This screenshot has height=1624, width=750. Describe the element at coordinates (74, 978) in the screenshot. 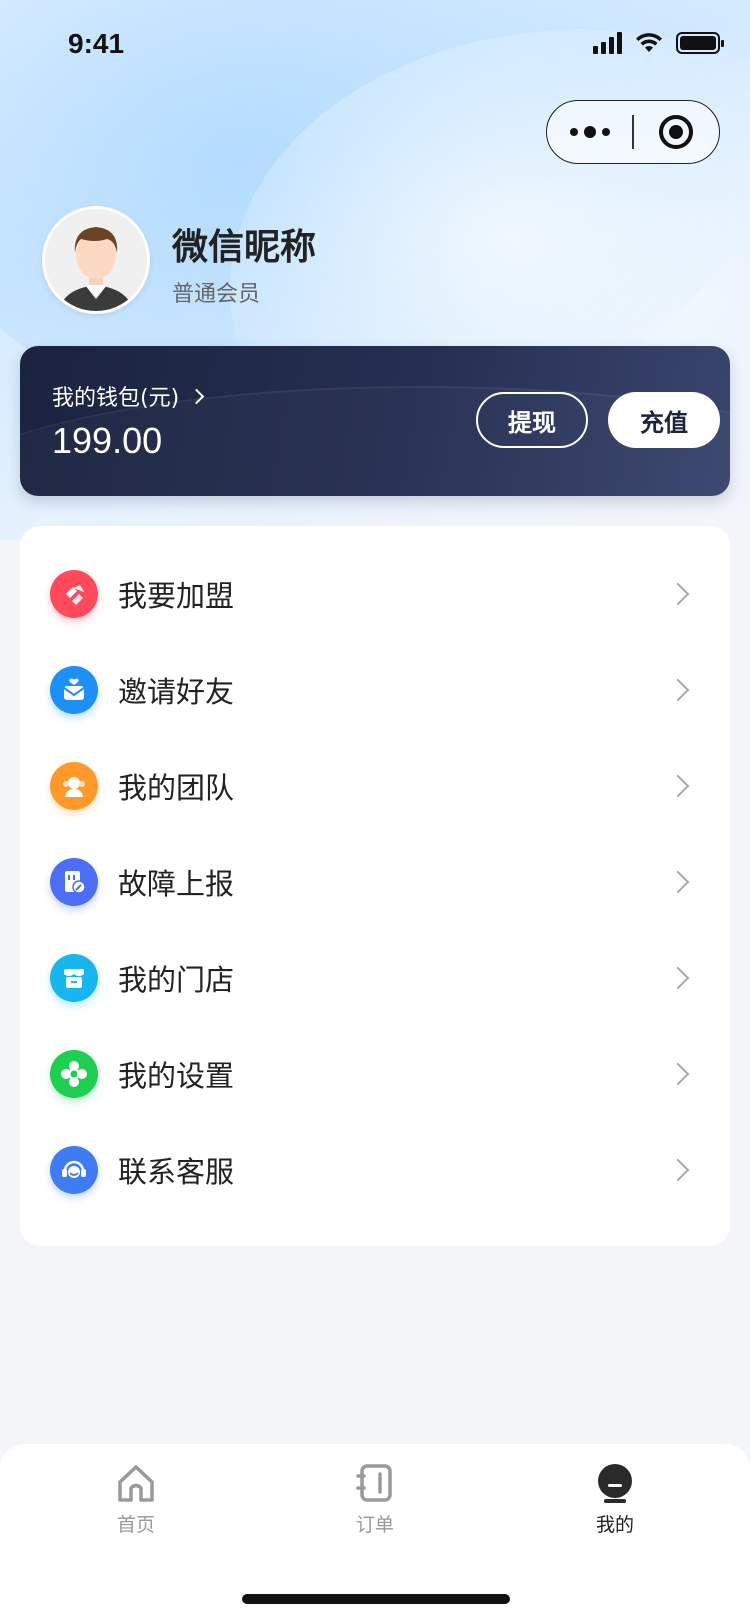

I see `store-icon` at that location.